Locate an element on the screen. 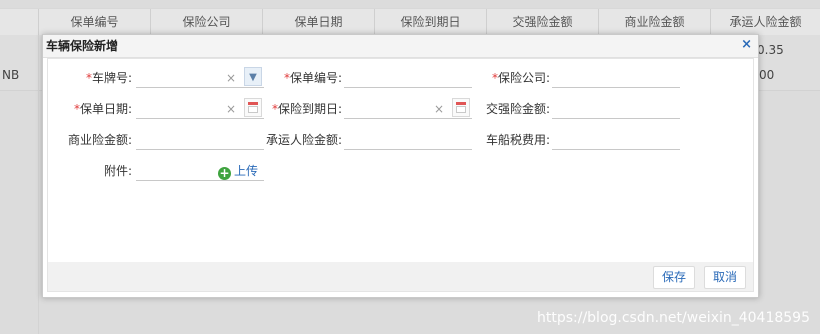 The image size is (820, 334). vessel-tax-input is located at coordinates (618, 139).